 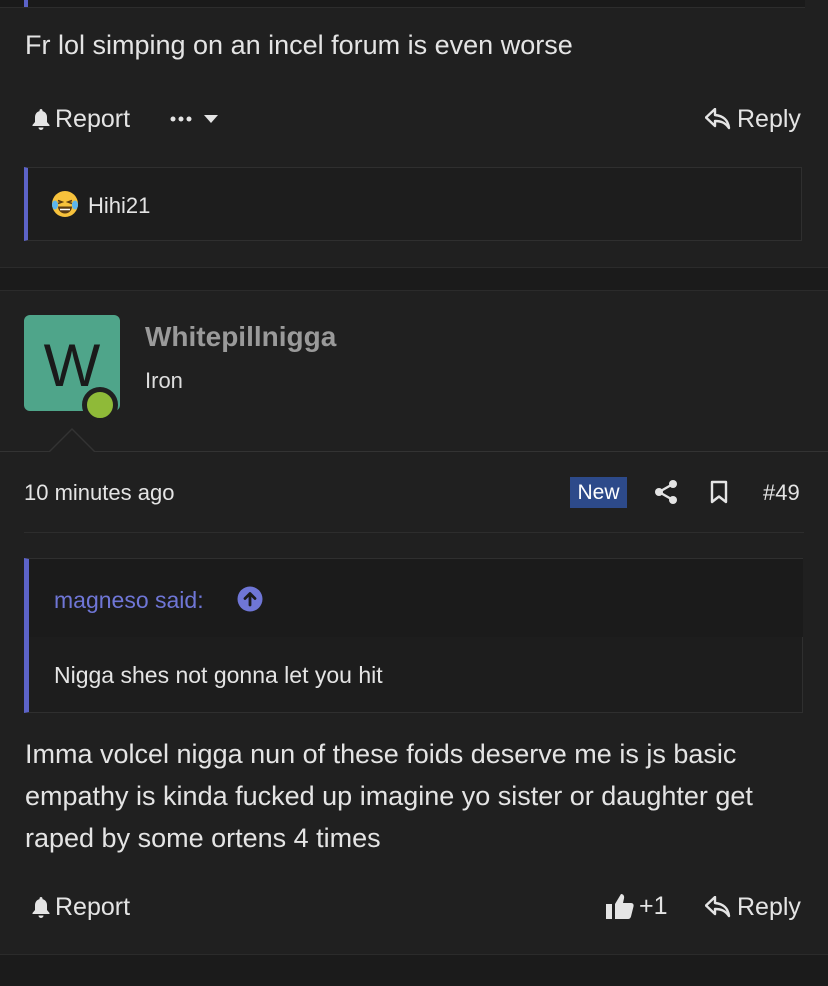 I want to click on previous-post-edge, so click(x=402, y=4).